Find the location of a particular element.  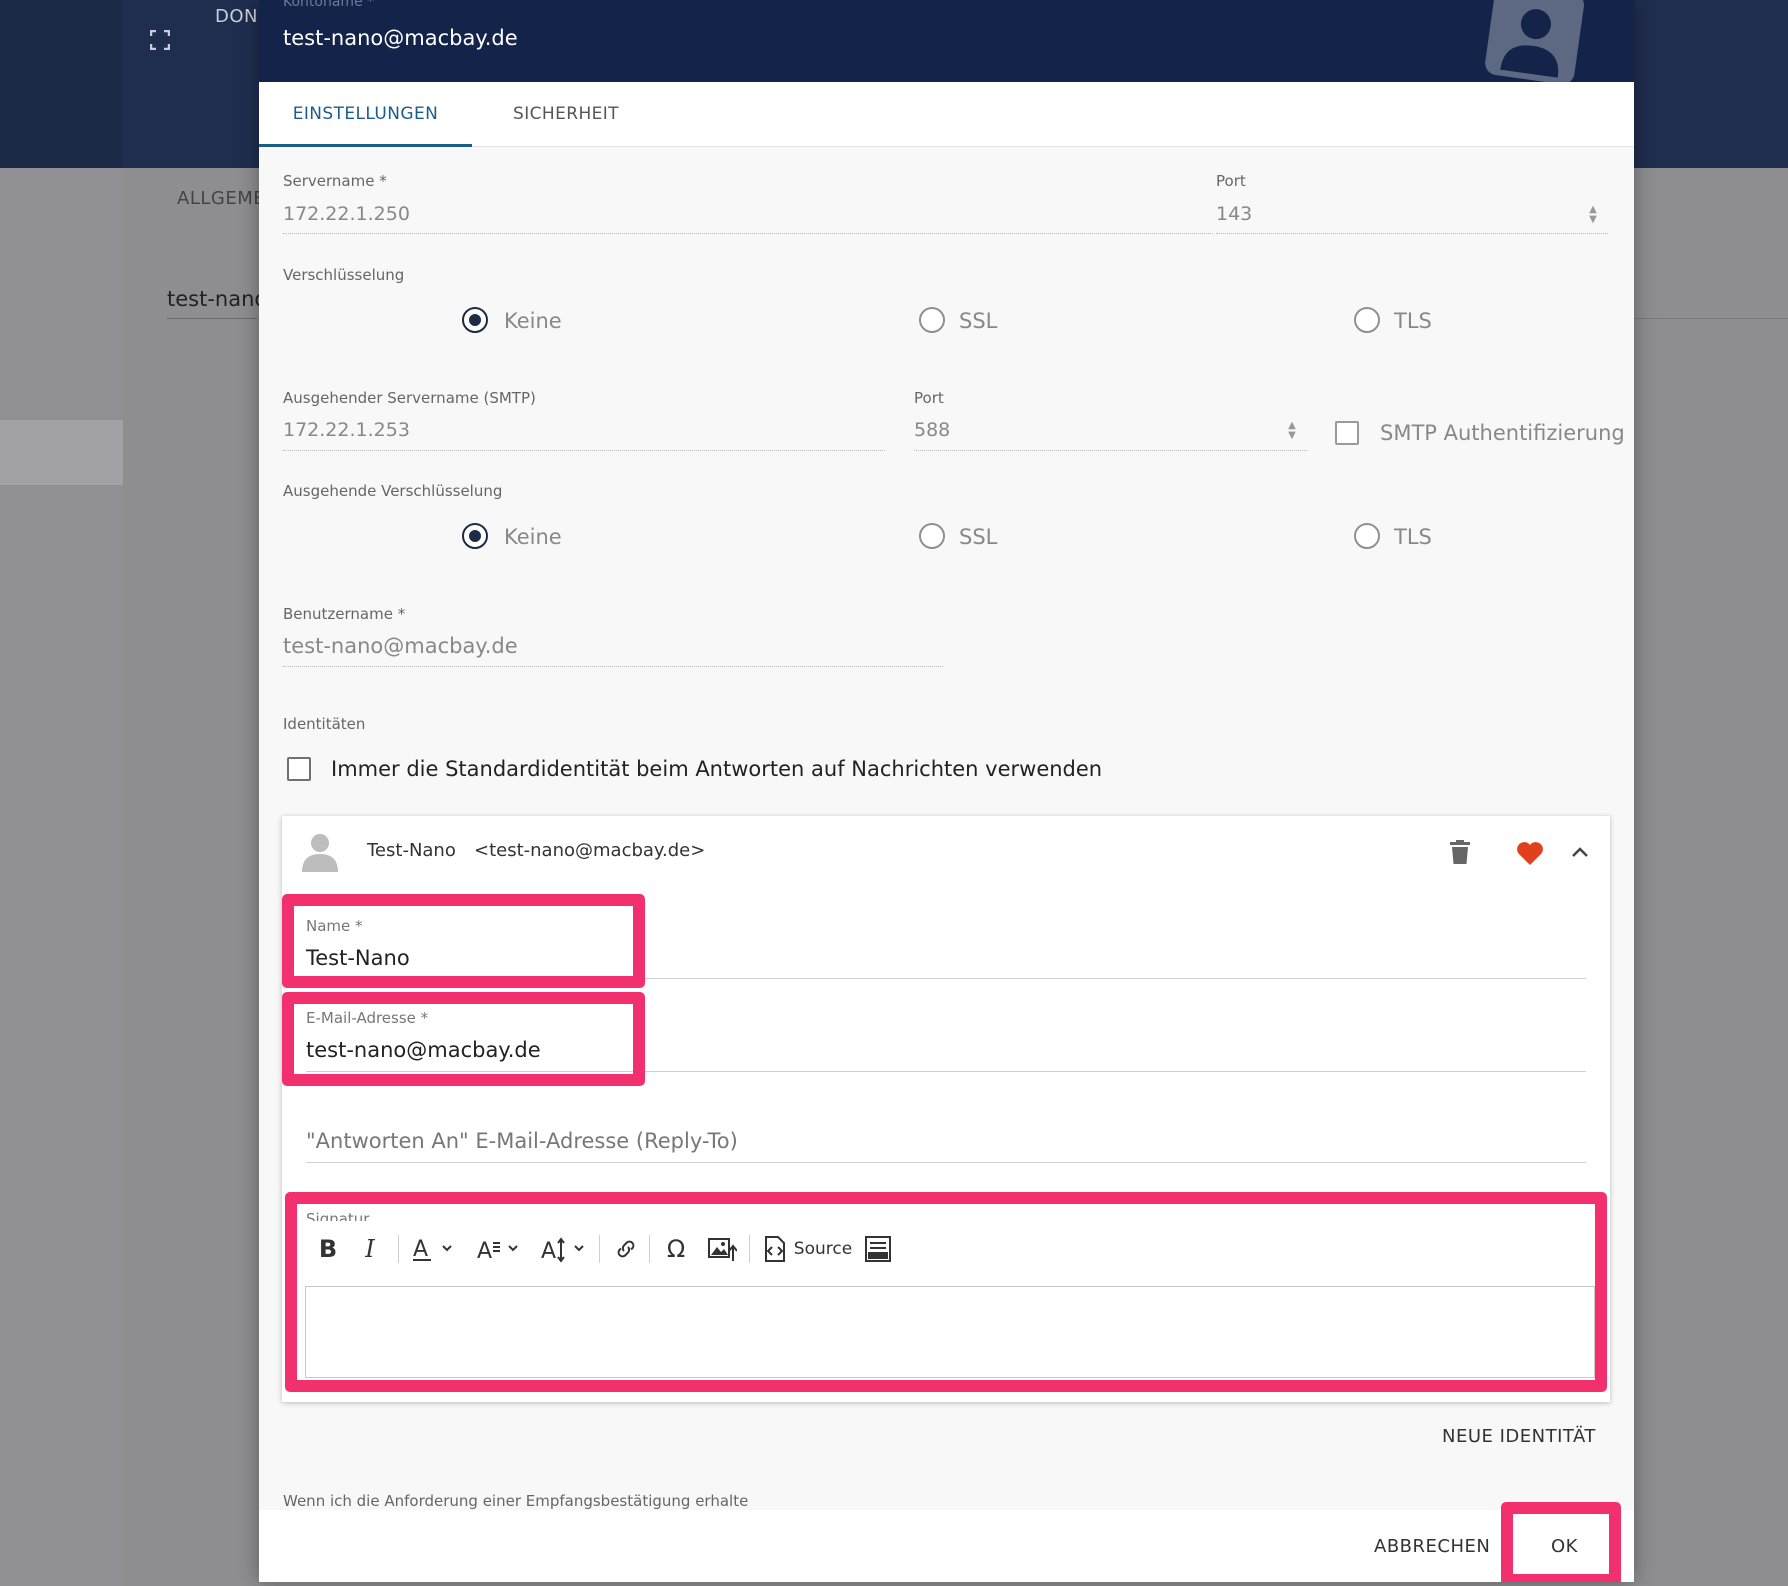

identity-display-email: <test-nano@macbay.de> is located at coordinates (590, 850).